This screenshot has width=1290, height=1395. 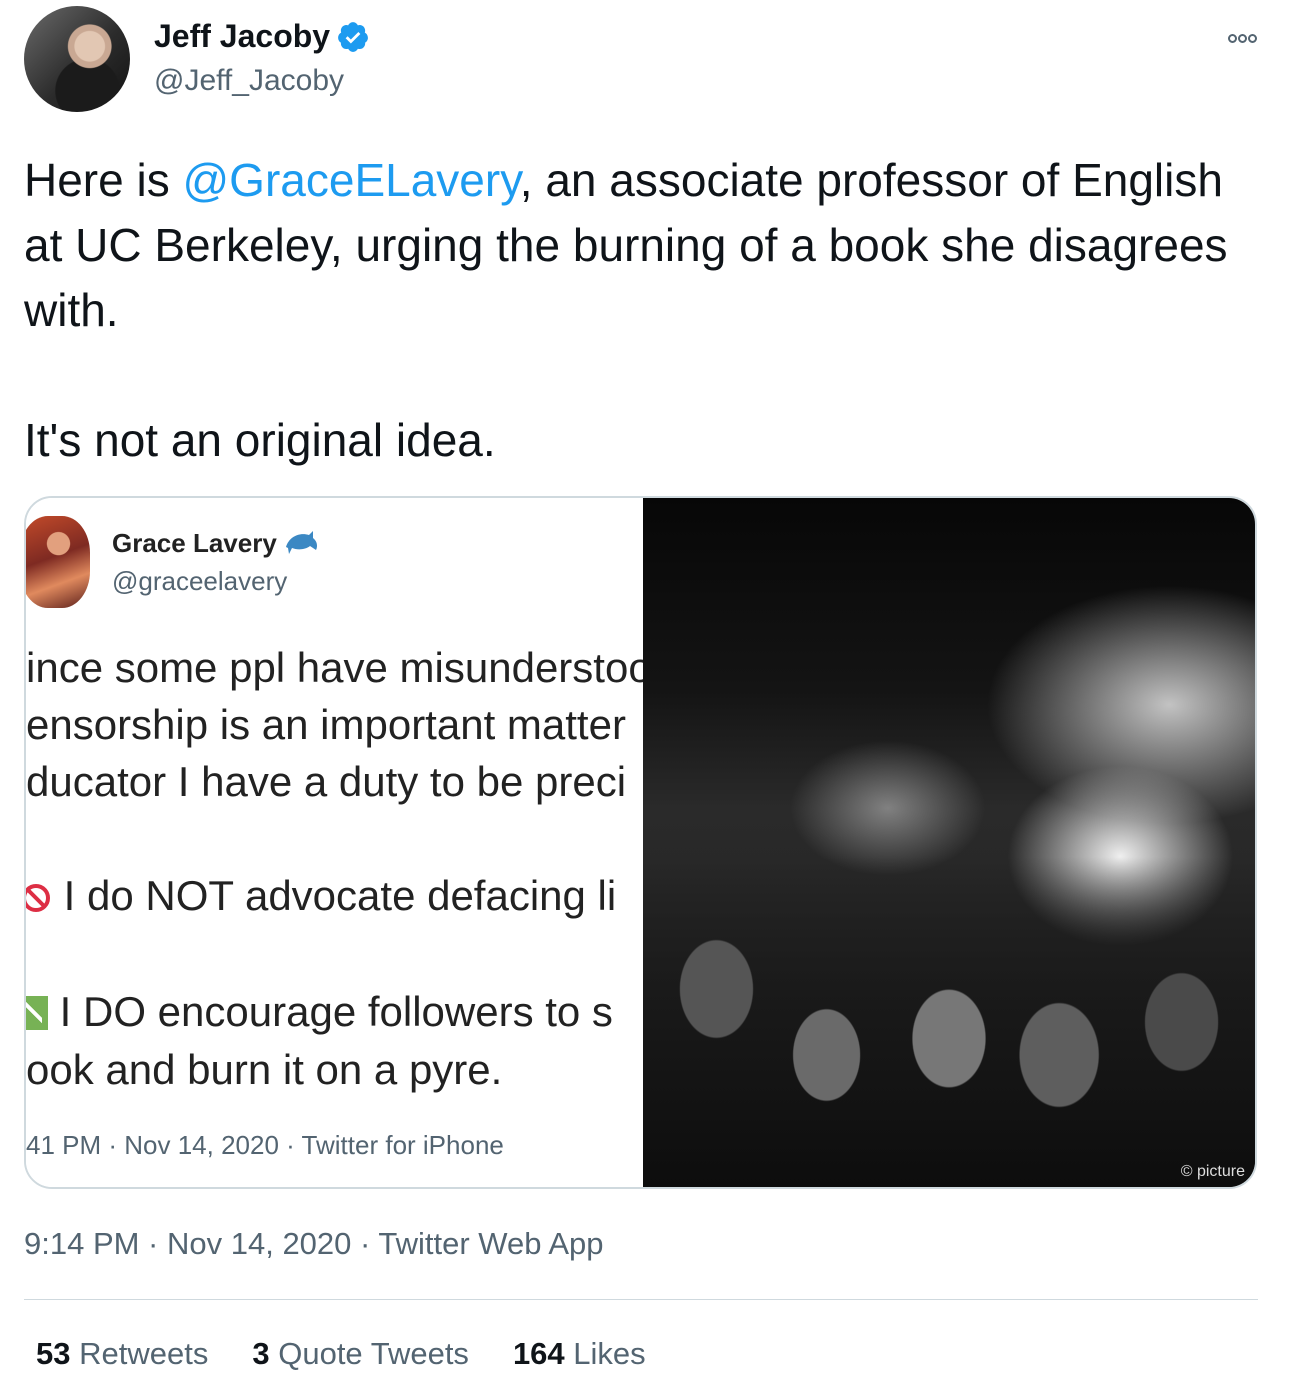 I want to click on author-name-row: Jeff Jacoby, so click(x=262, y=36).